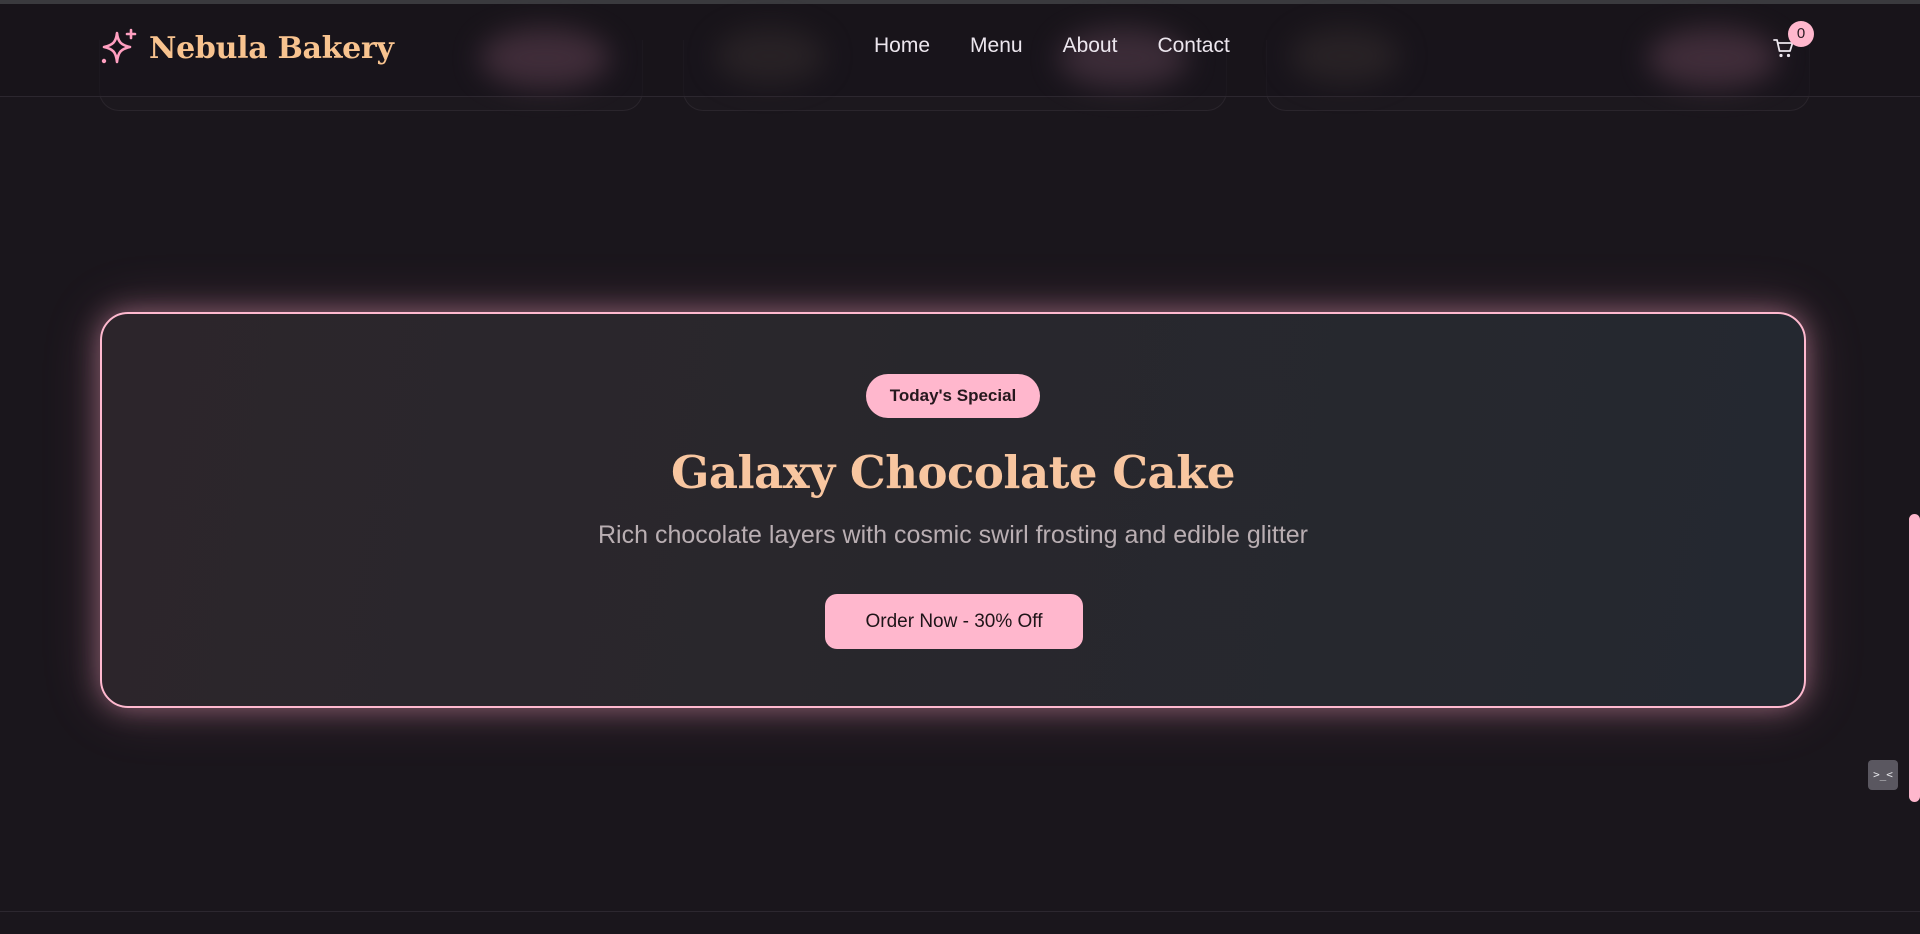 The width and height of the screenshot is (1920, 934). What do you see at coordinates (953, 472) in the screenshot?
I see `special-title: Galaxy Chocolate Cake` at bounding box center [953, 472].